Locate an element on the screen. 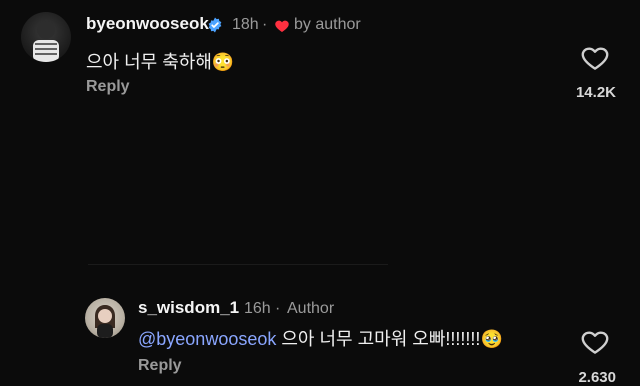  username: s_wisdom_1 is located at coordinates (188, 308).